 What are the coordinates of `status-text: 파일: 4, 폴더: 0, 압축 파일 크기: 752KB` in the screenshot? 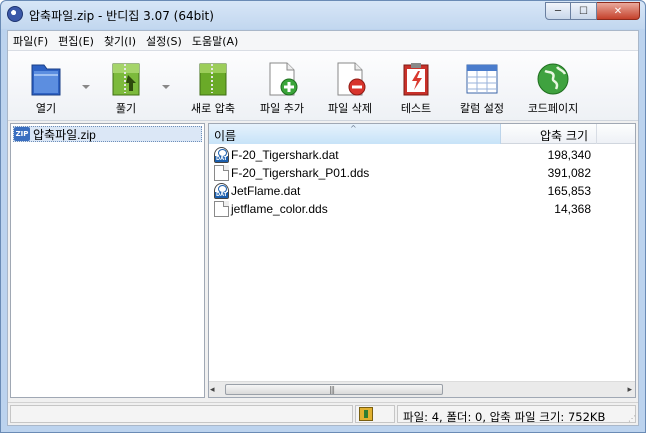 It's located at (504, 417).